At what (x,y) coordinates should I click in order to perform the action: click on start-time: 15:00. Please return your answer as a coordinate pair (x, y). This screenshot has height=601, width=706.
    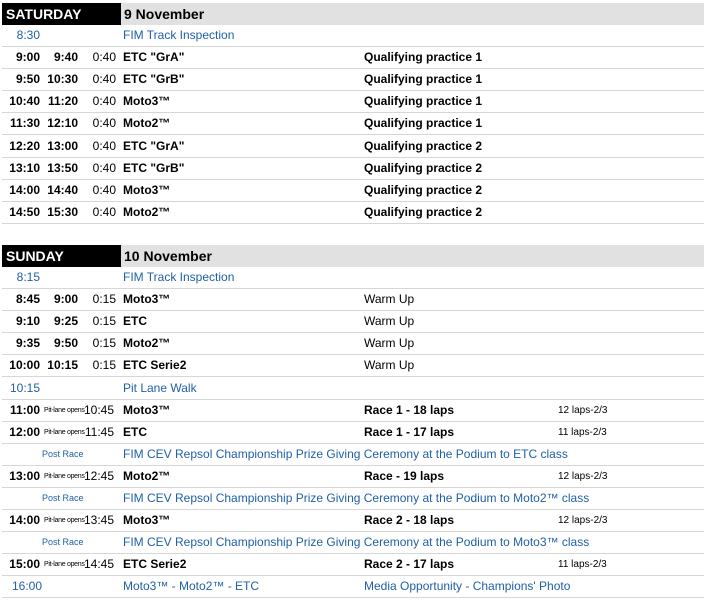
    Looking at the image, I should click on (24, 564).